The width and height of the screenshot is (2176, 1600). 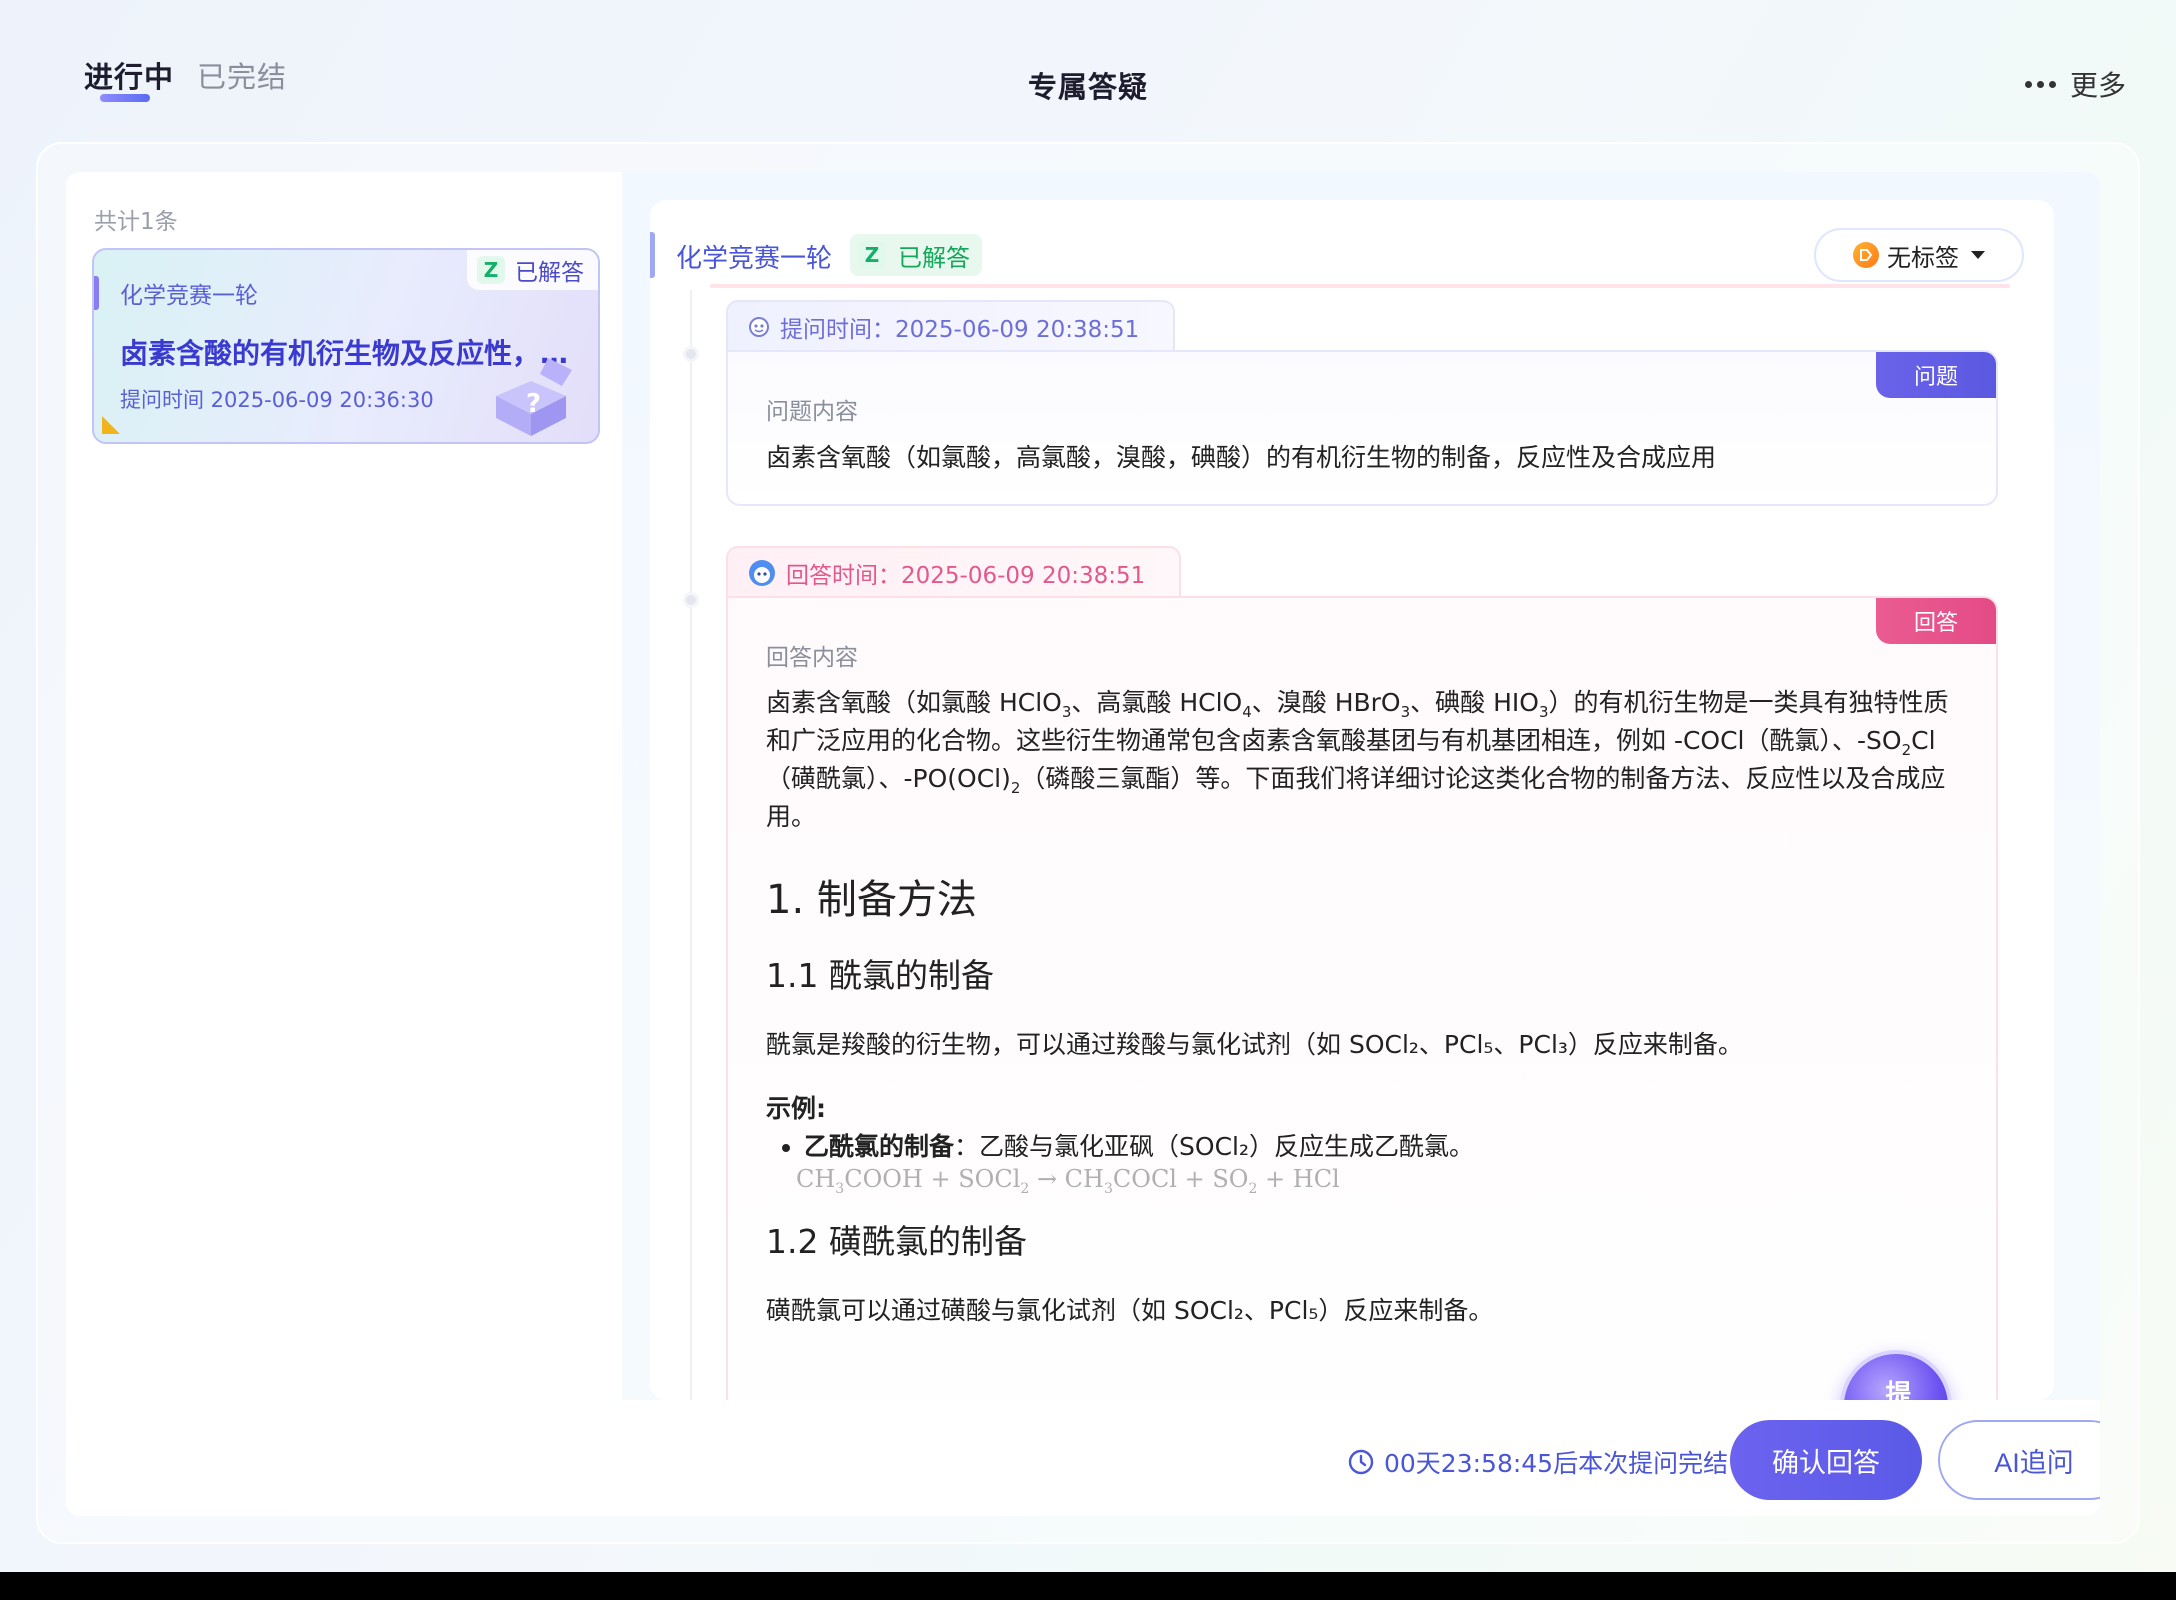 I want to click on answer-label: 回答, so click(x=1936, y=621).